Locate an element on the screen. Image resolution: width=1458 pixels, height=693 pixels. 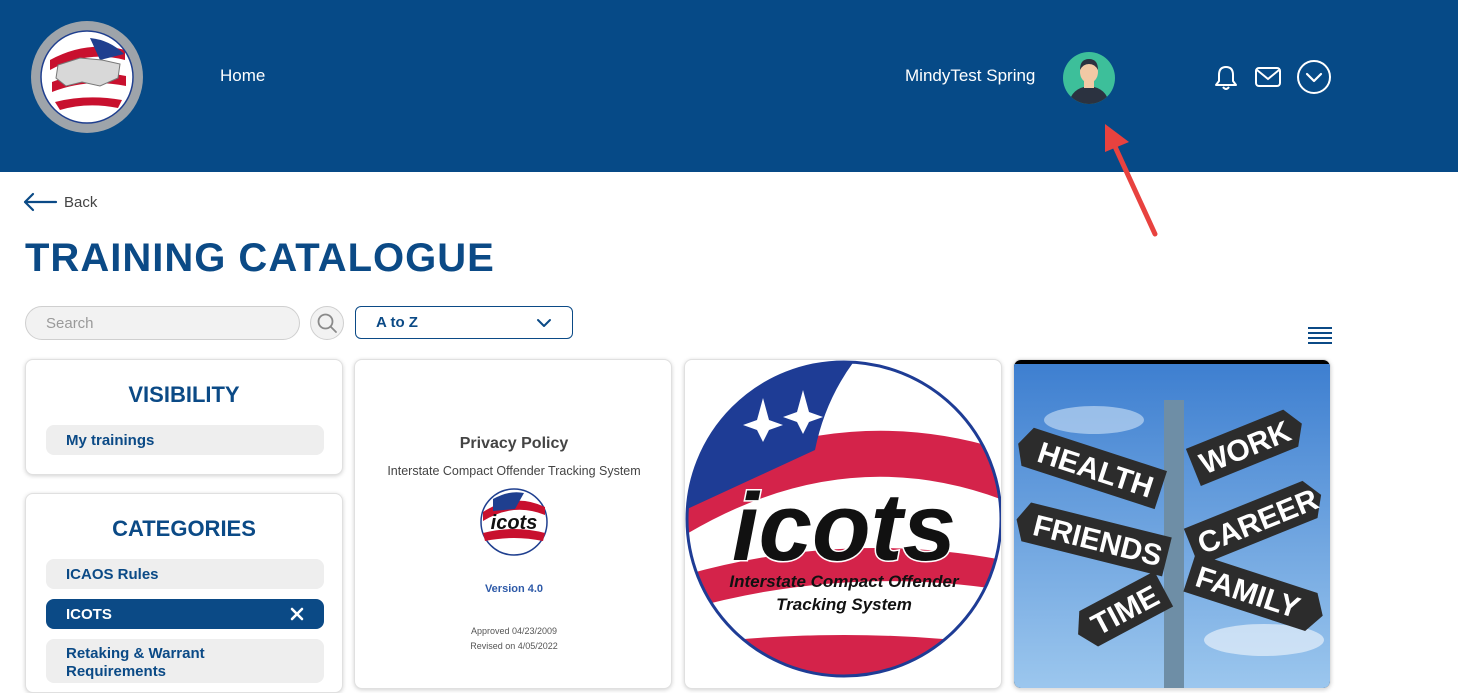
chevron-down-circle-icon is located at coordinates (1314, 77).